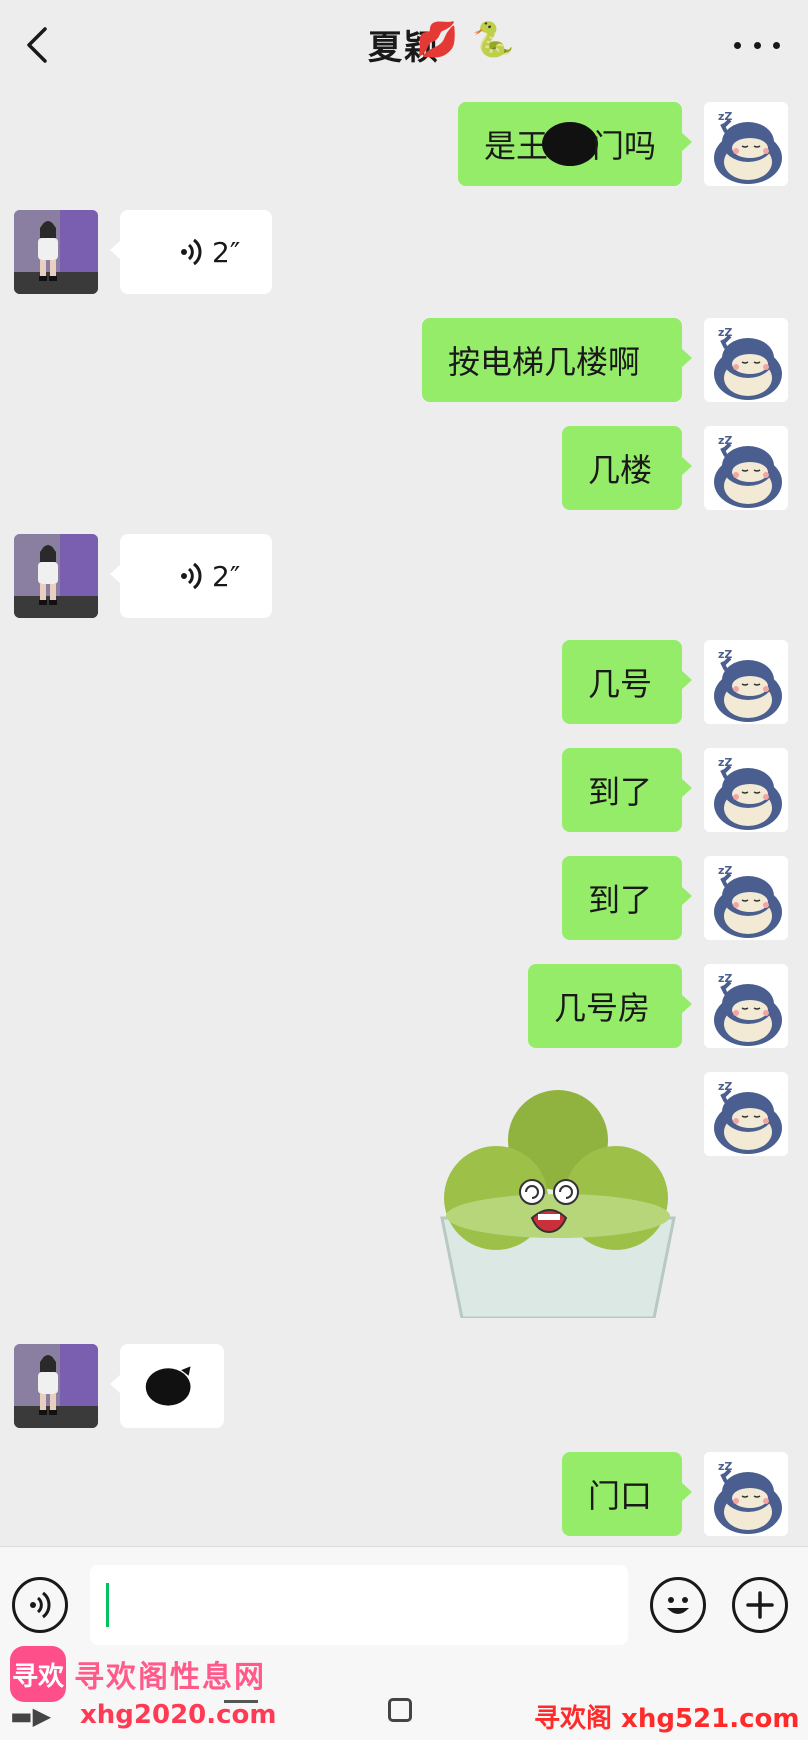  I want to click on redacted-image-icon, so click(168, 1386).